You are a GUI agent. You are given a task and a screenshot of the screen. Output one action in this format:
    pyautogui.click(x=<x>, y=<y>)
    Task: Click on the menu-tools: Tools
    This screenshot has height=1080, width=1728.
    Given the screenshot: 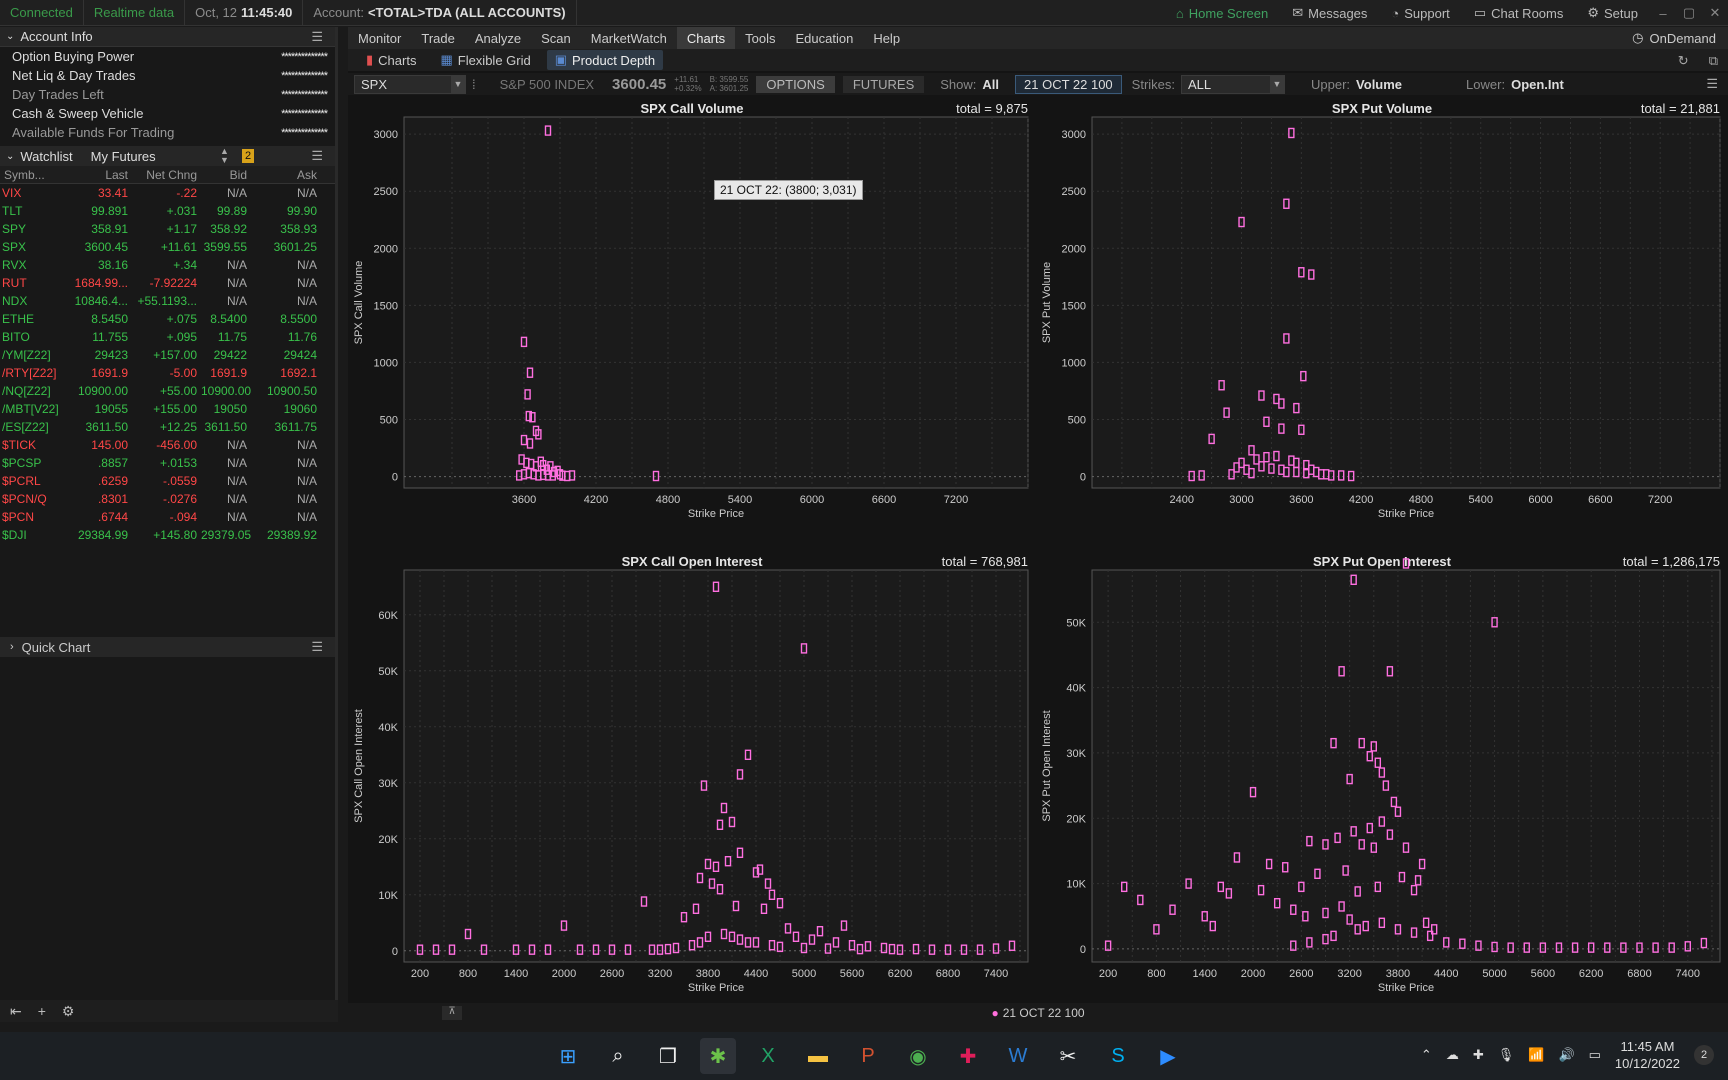 What is the action you would take?
    pyautogui.click(x=760, y=38)
    